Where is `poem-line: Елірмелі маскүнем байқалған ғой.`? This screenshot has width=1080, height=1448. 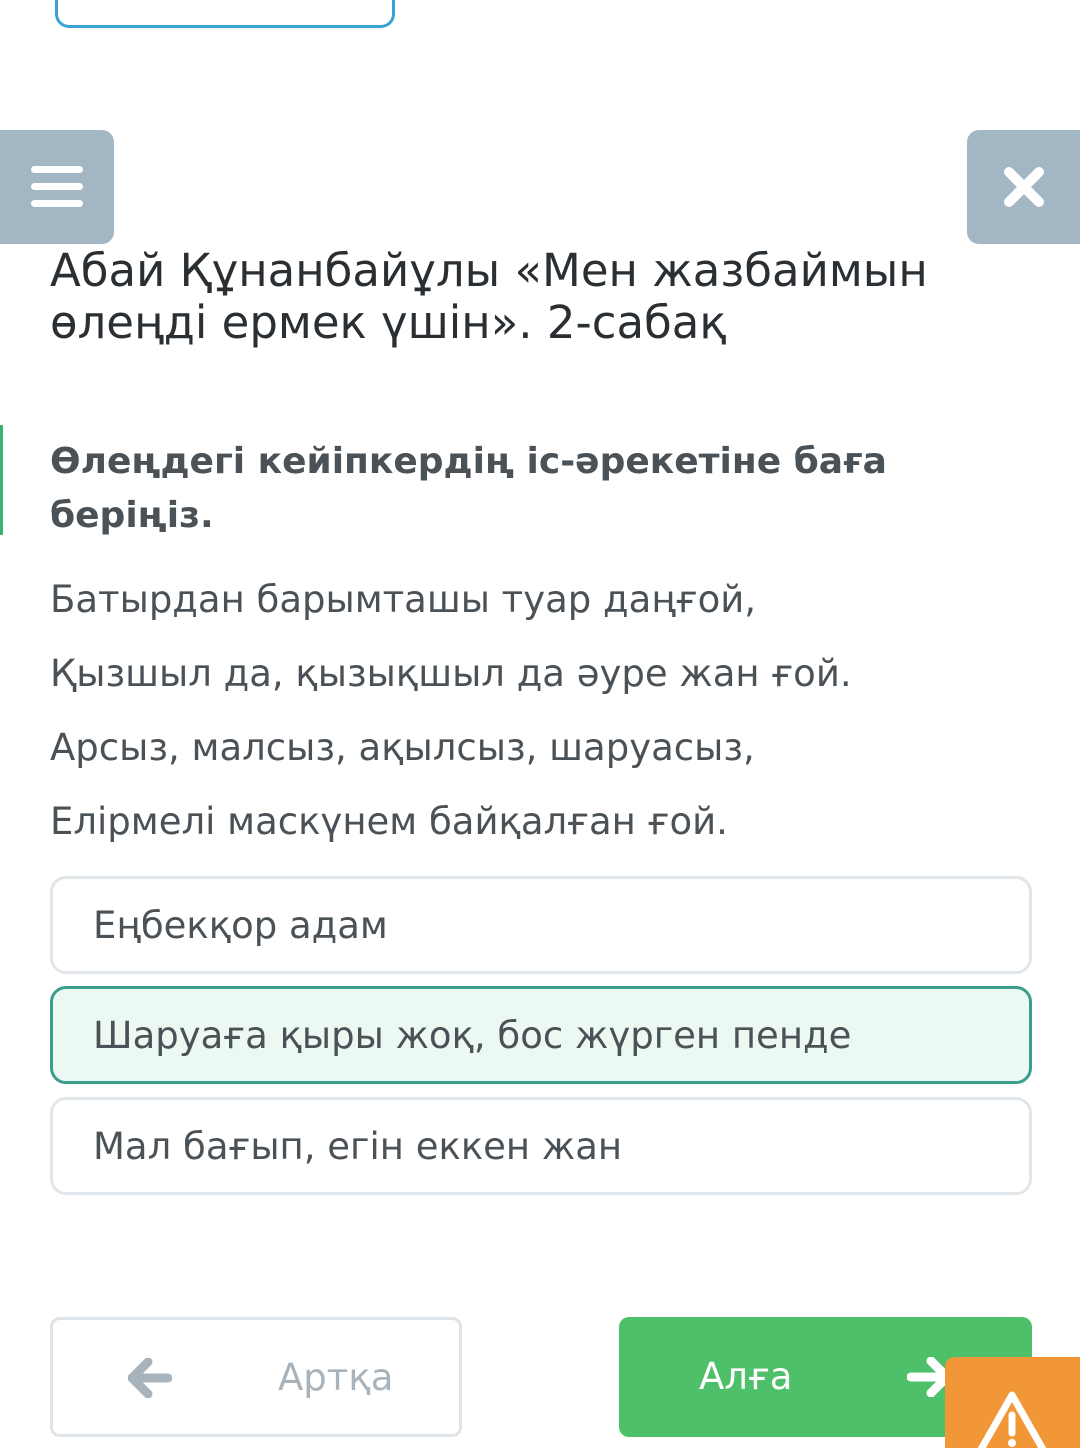
poem-line: Елірмелі маскүнем байқалған ғой. is located at coordinates (389, 821).